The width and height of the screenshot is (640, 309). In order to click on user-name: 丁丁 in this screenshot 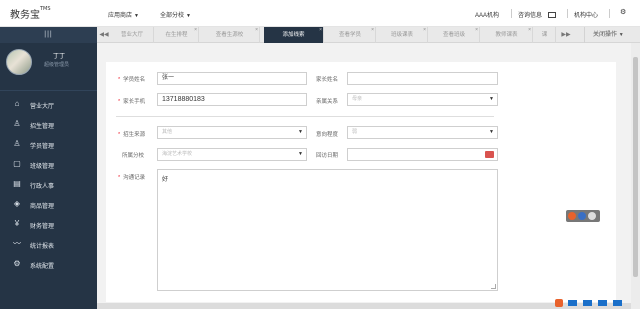, I will do `click(59, 57)`.